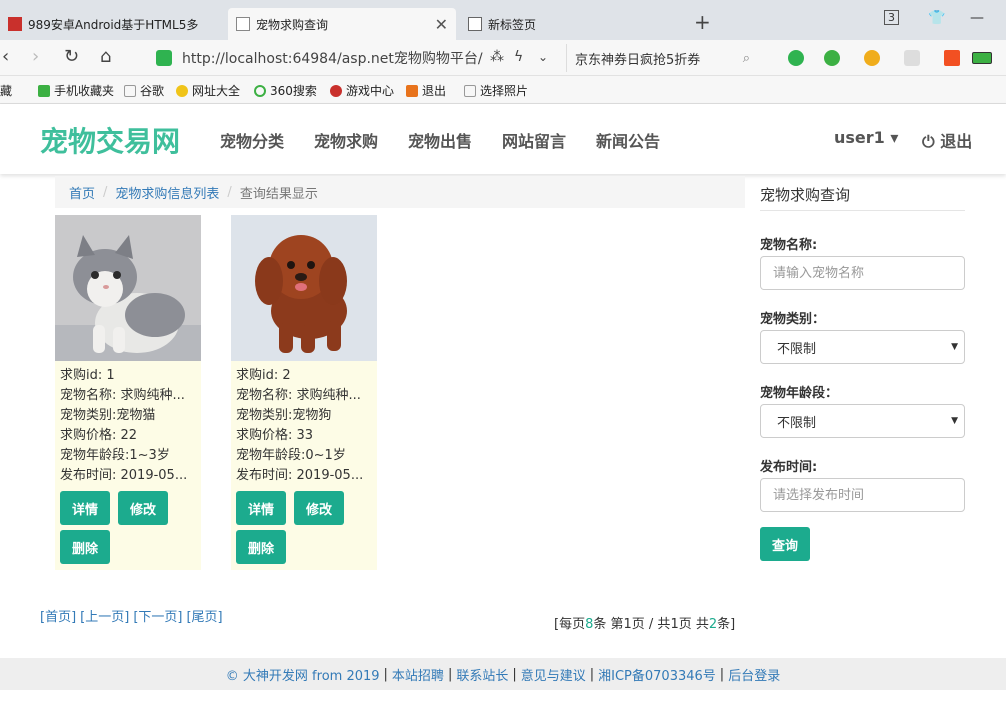 The width and height of the screenshot is (1006, 718). What do you see at coordinates (6, 90) in the screenshot?
I see `bookmark-item: 藏` at bounding box center [6, 90].